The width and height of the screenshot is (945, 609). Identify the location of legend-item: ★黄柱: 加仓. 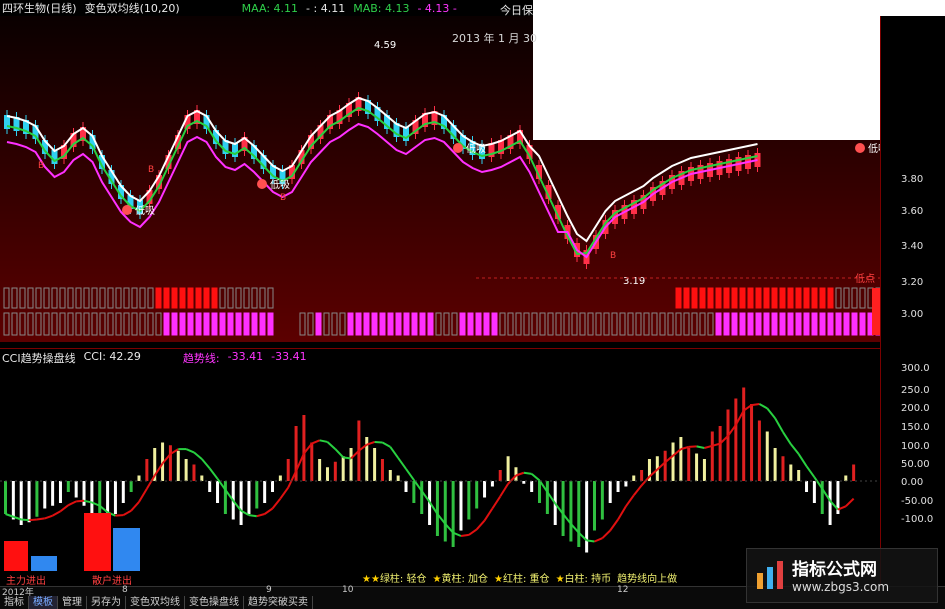
(460, 579).